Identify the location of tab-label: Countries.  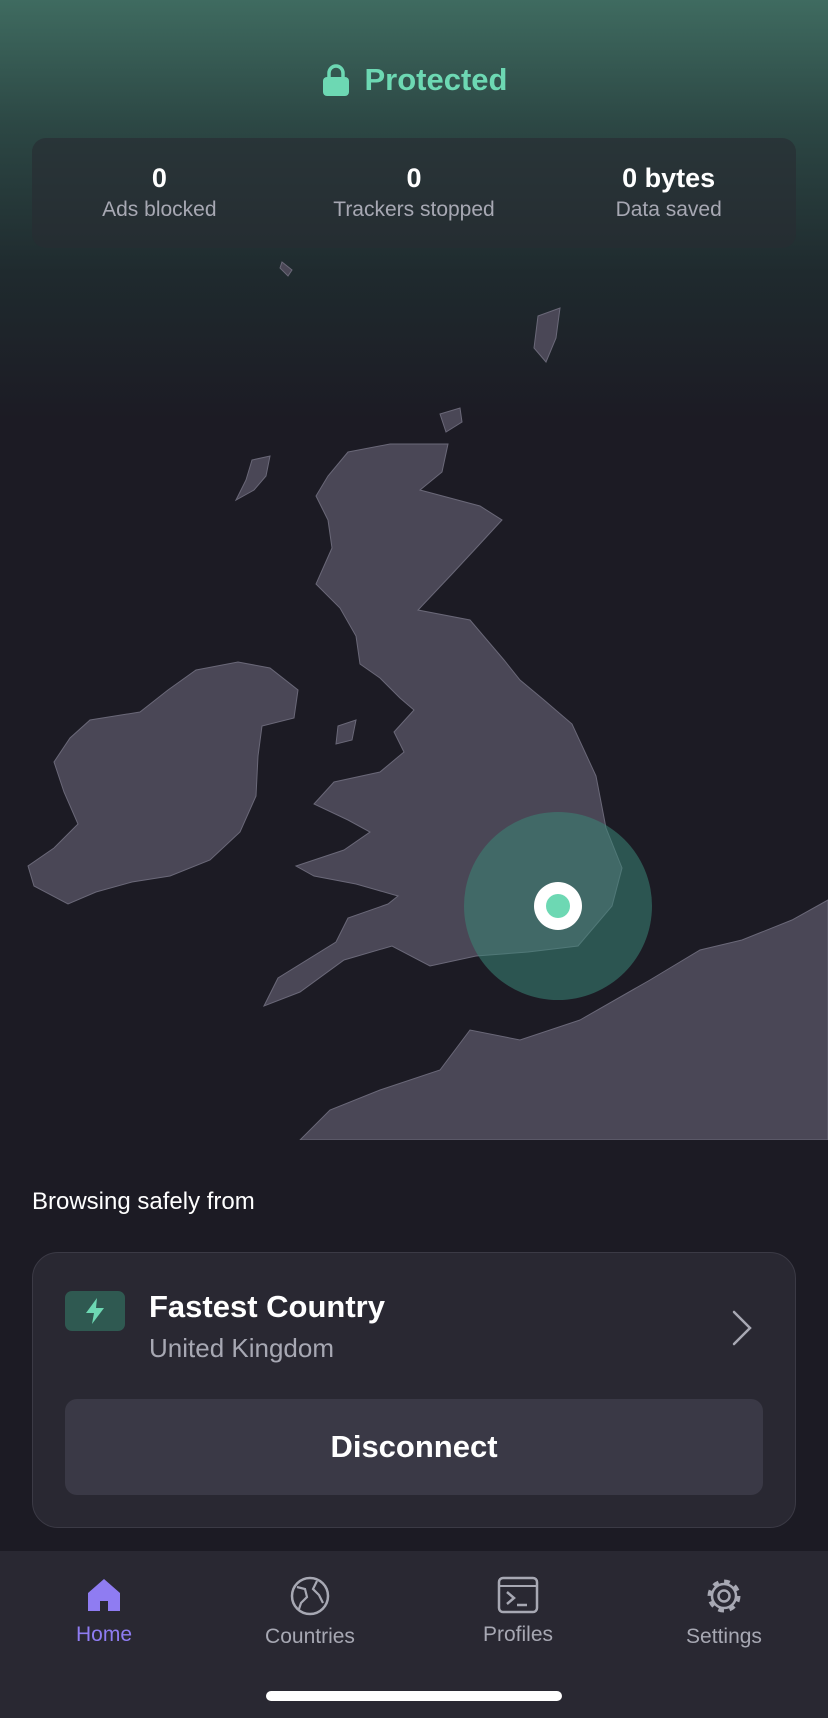
(310, 1636).